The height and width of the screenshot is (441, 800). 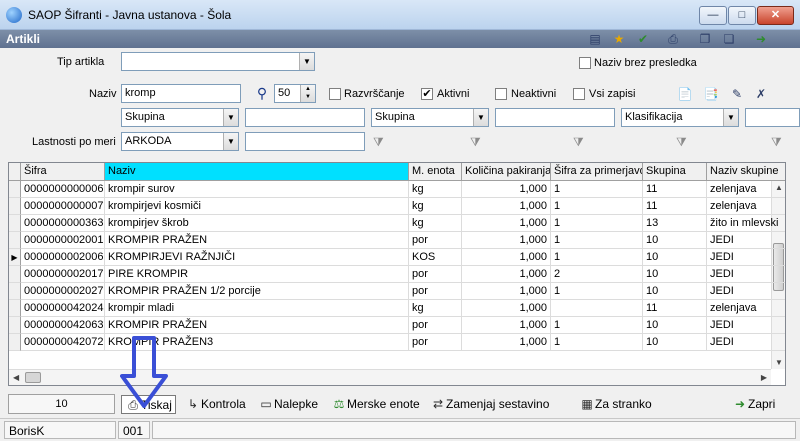 I want to click on table-cell-naziv: KROMPIR PRAŽEN3, so click(x=257, y=342).